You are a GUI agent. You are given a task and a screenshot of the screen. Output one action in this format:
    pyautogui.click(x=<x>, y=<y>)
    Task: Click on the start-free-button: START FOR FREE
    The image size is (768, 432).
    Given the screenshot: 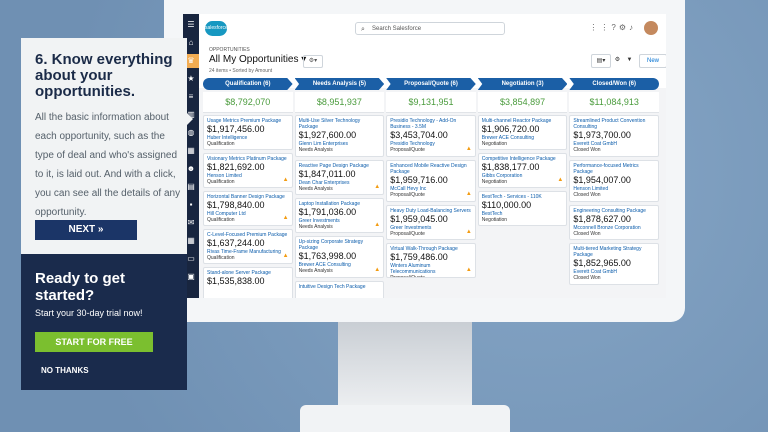 What is the action you would take?
    pyautogui.click(x=94, y=342)
    